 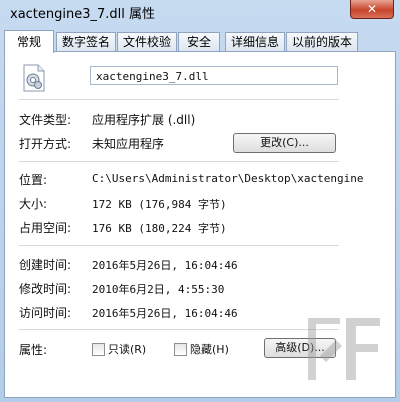 What do you see at coordinates (158, 289) in the screenshot?
I see `modified-value: 2010年6月2日, 4:55:30` at bounding box center [158, 289].